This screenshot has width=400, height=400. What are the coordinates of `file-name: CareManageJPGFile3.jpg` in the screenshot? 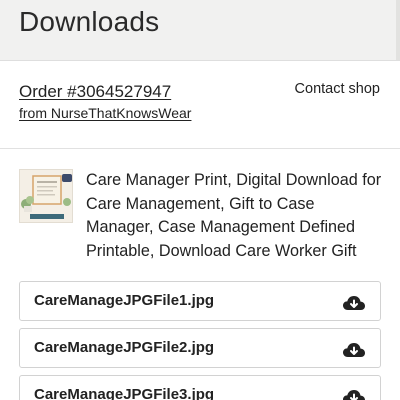 It's located at (124, 393).